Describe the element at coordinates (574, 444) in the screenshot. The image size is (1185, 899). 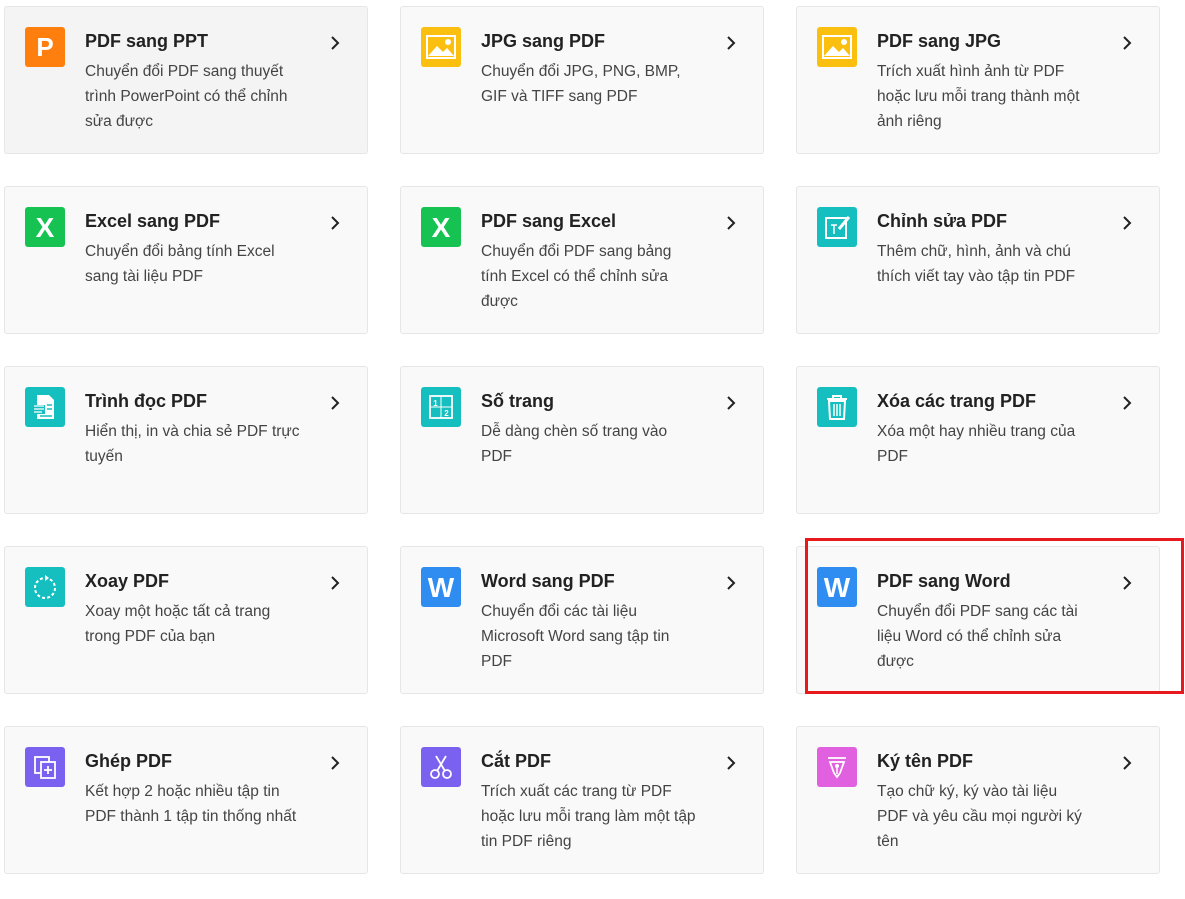
I see `tool-description: Dễ dàng chèn số trang vào PDF` at that location.